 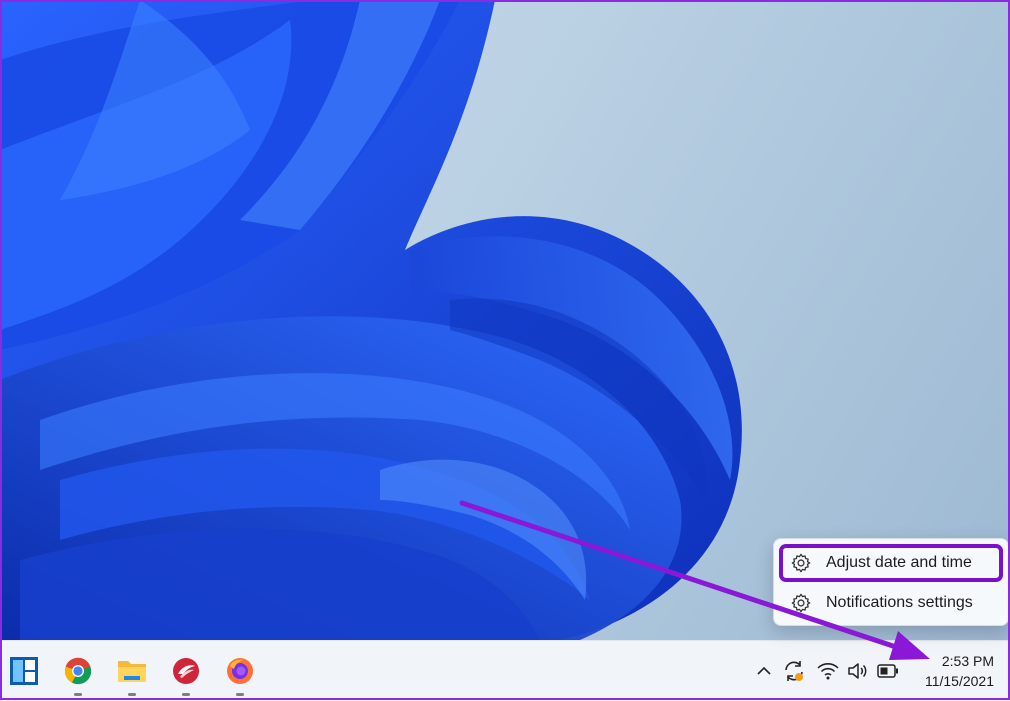 I want to click on start-button, so click(x=24, y=671).